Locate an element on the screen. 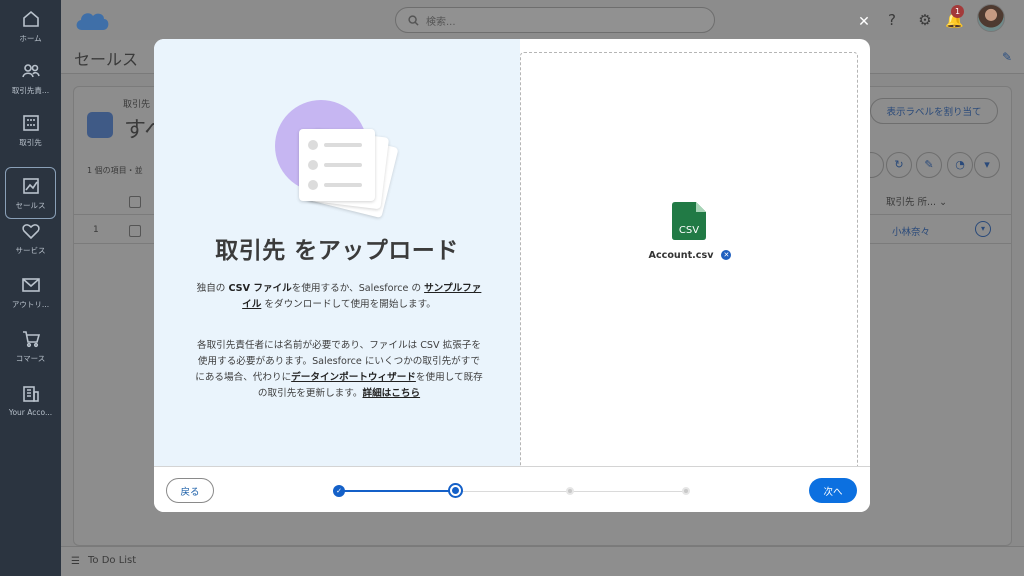  help-icon: ? is located at coordinates (892, 20).